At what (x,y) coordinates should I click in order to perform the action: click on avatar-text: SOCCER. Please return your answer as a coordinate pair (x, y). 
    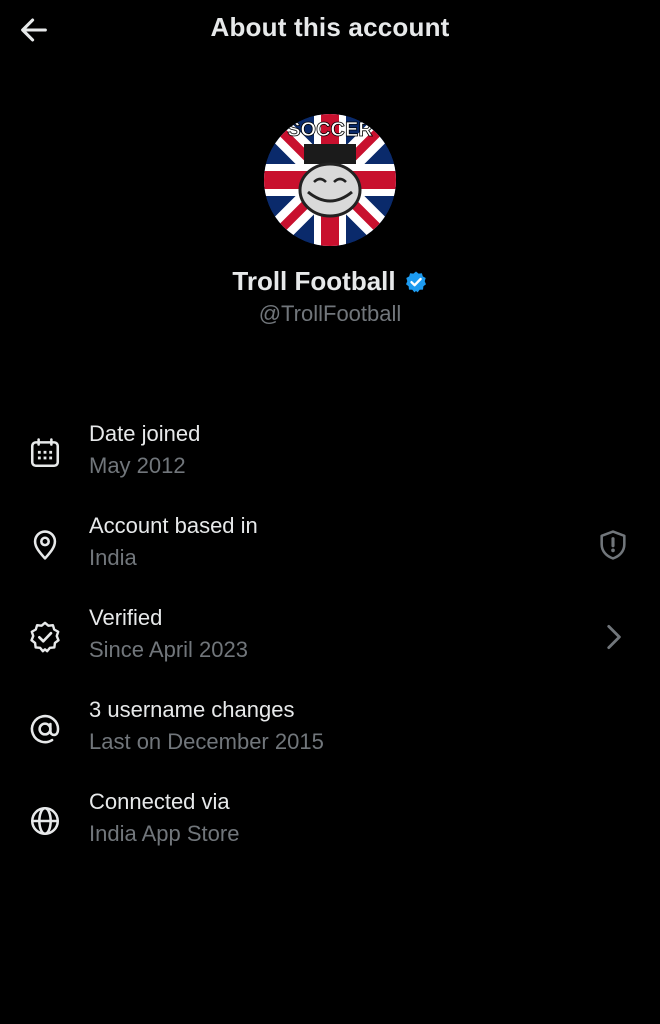
    Looking at the image, I should click on (330, 130).